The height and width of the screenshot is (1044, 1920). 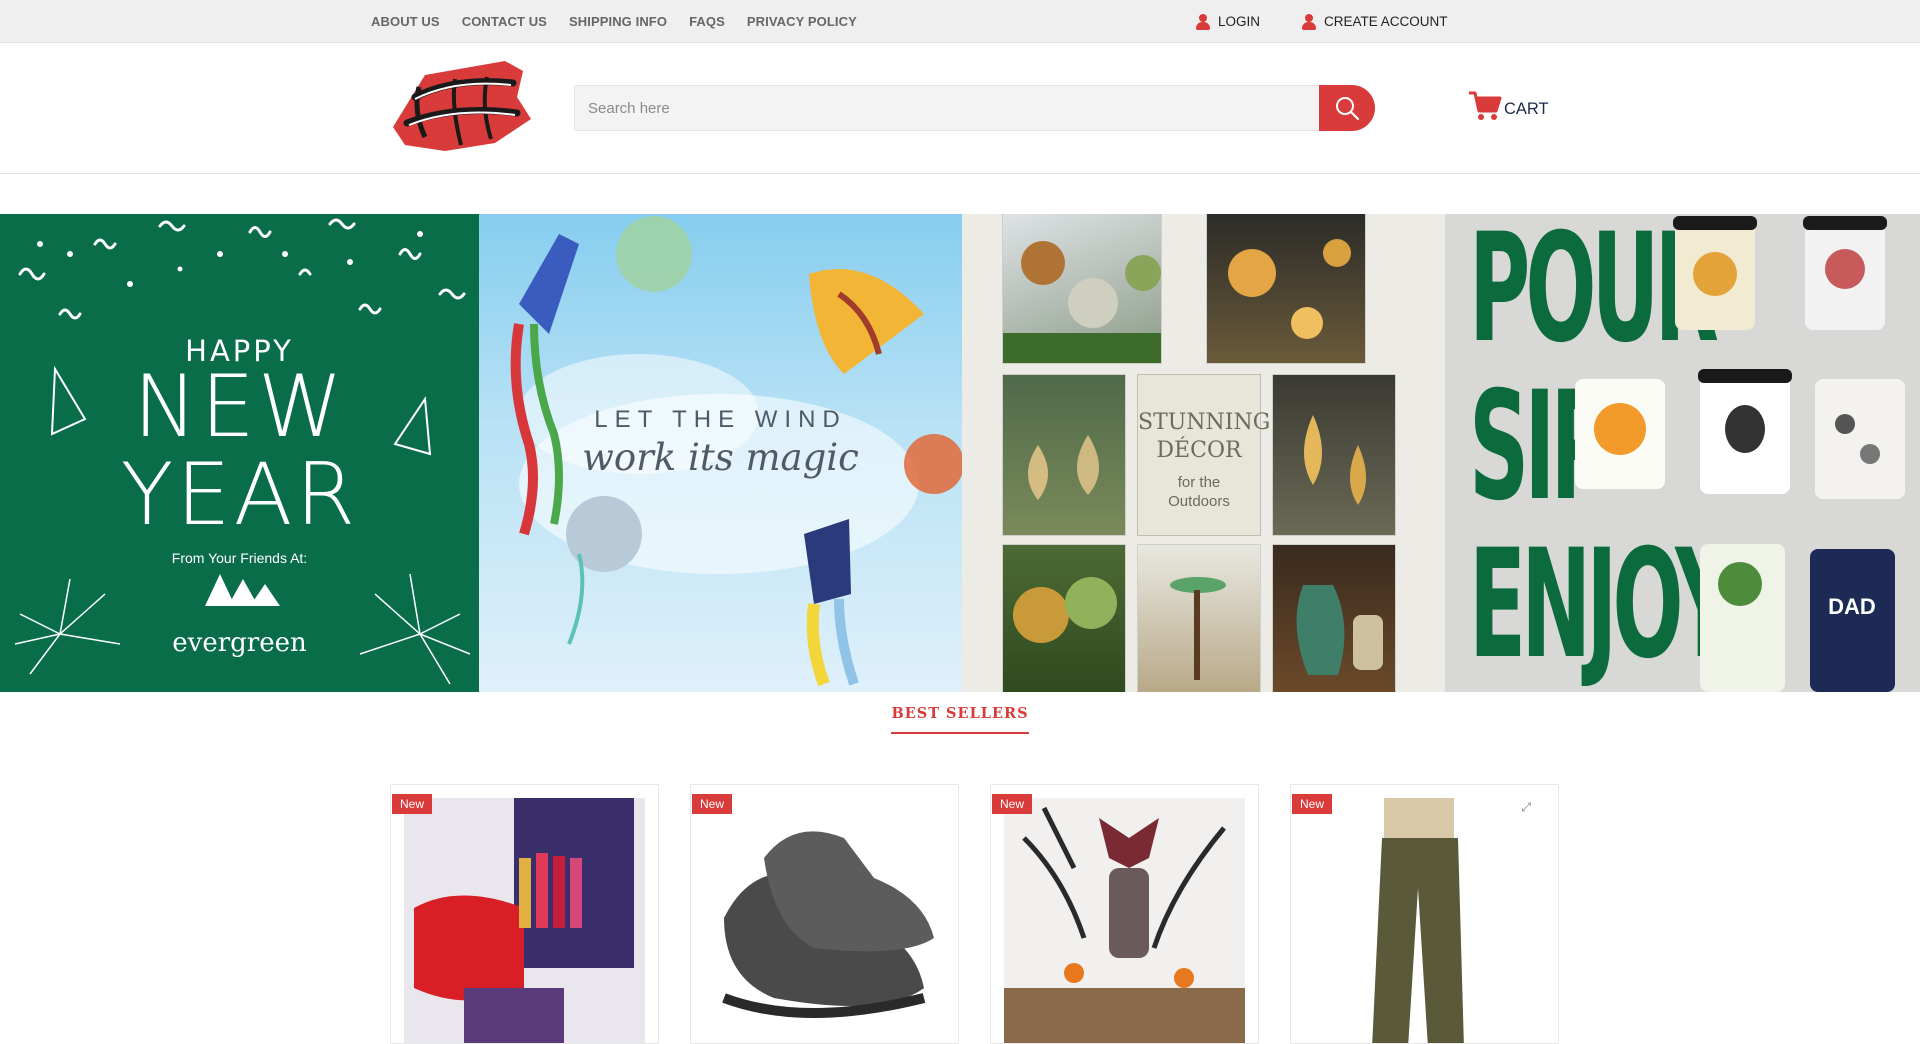 I want to click on create-account-link: CREATE ACCOUNT, so click(x=1375, y=21).